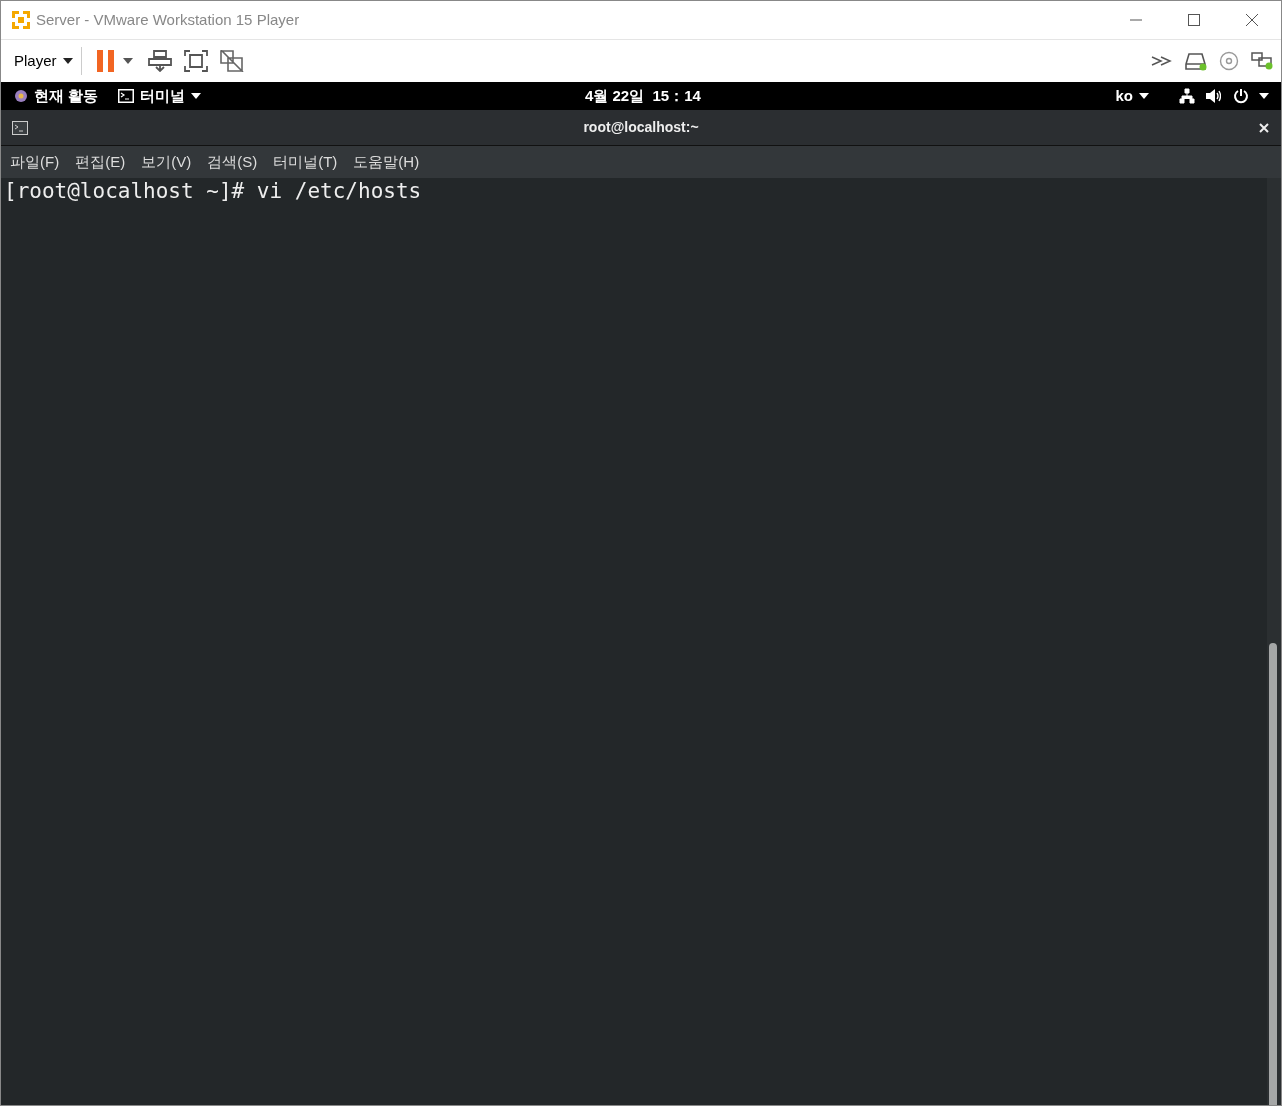 This screenshot has width=1282, height=1106. What do you see at coordinates (1213, 96) in the screenshot?
I see `volume-icon` at bounding box center [1213, 96].